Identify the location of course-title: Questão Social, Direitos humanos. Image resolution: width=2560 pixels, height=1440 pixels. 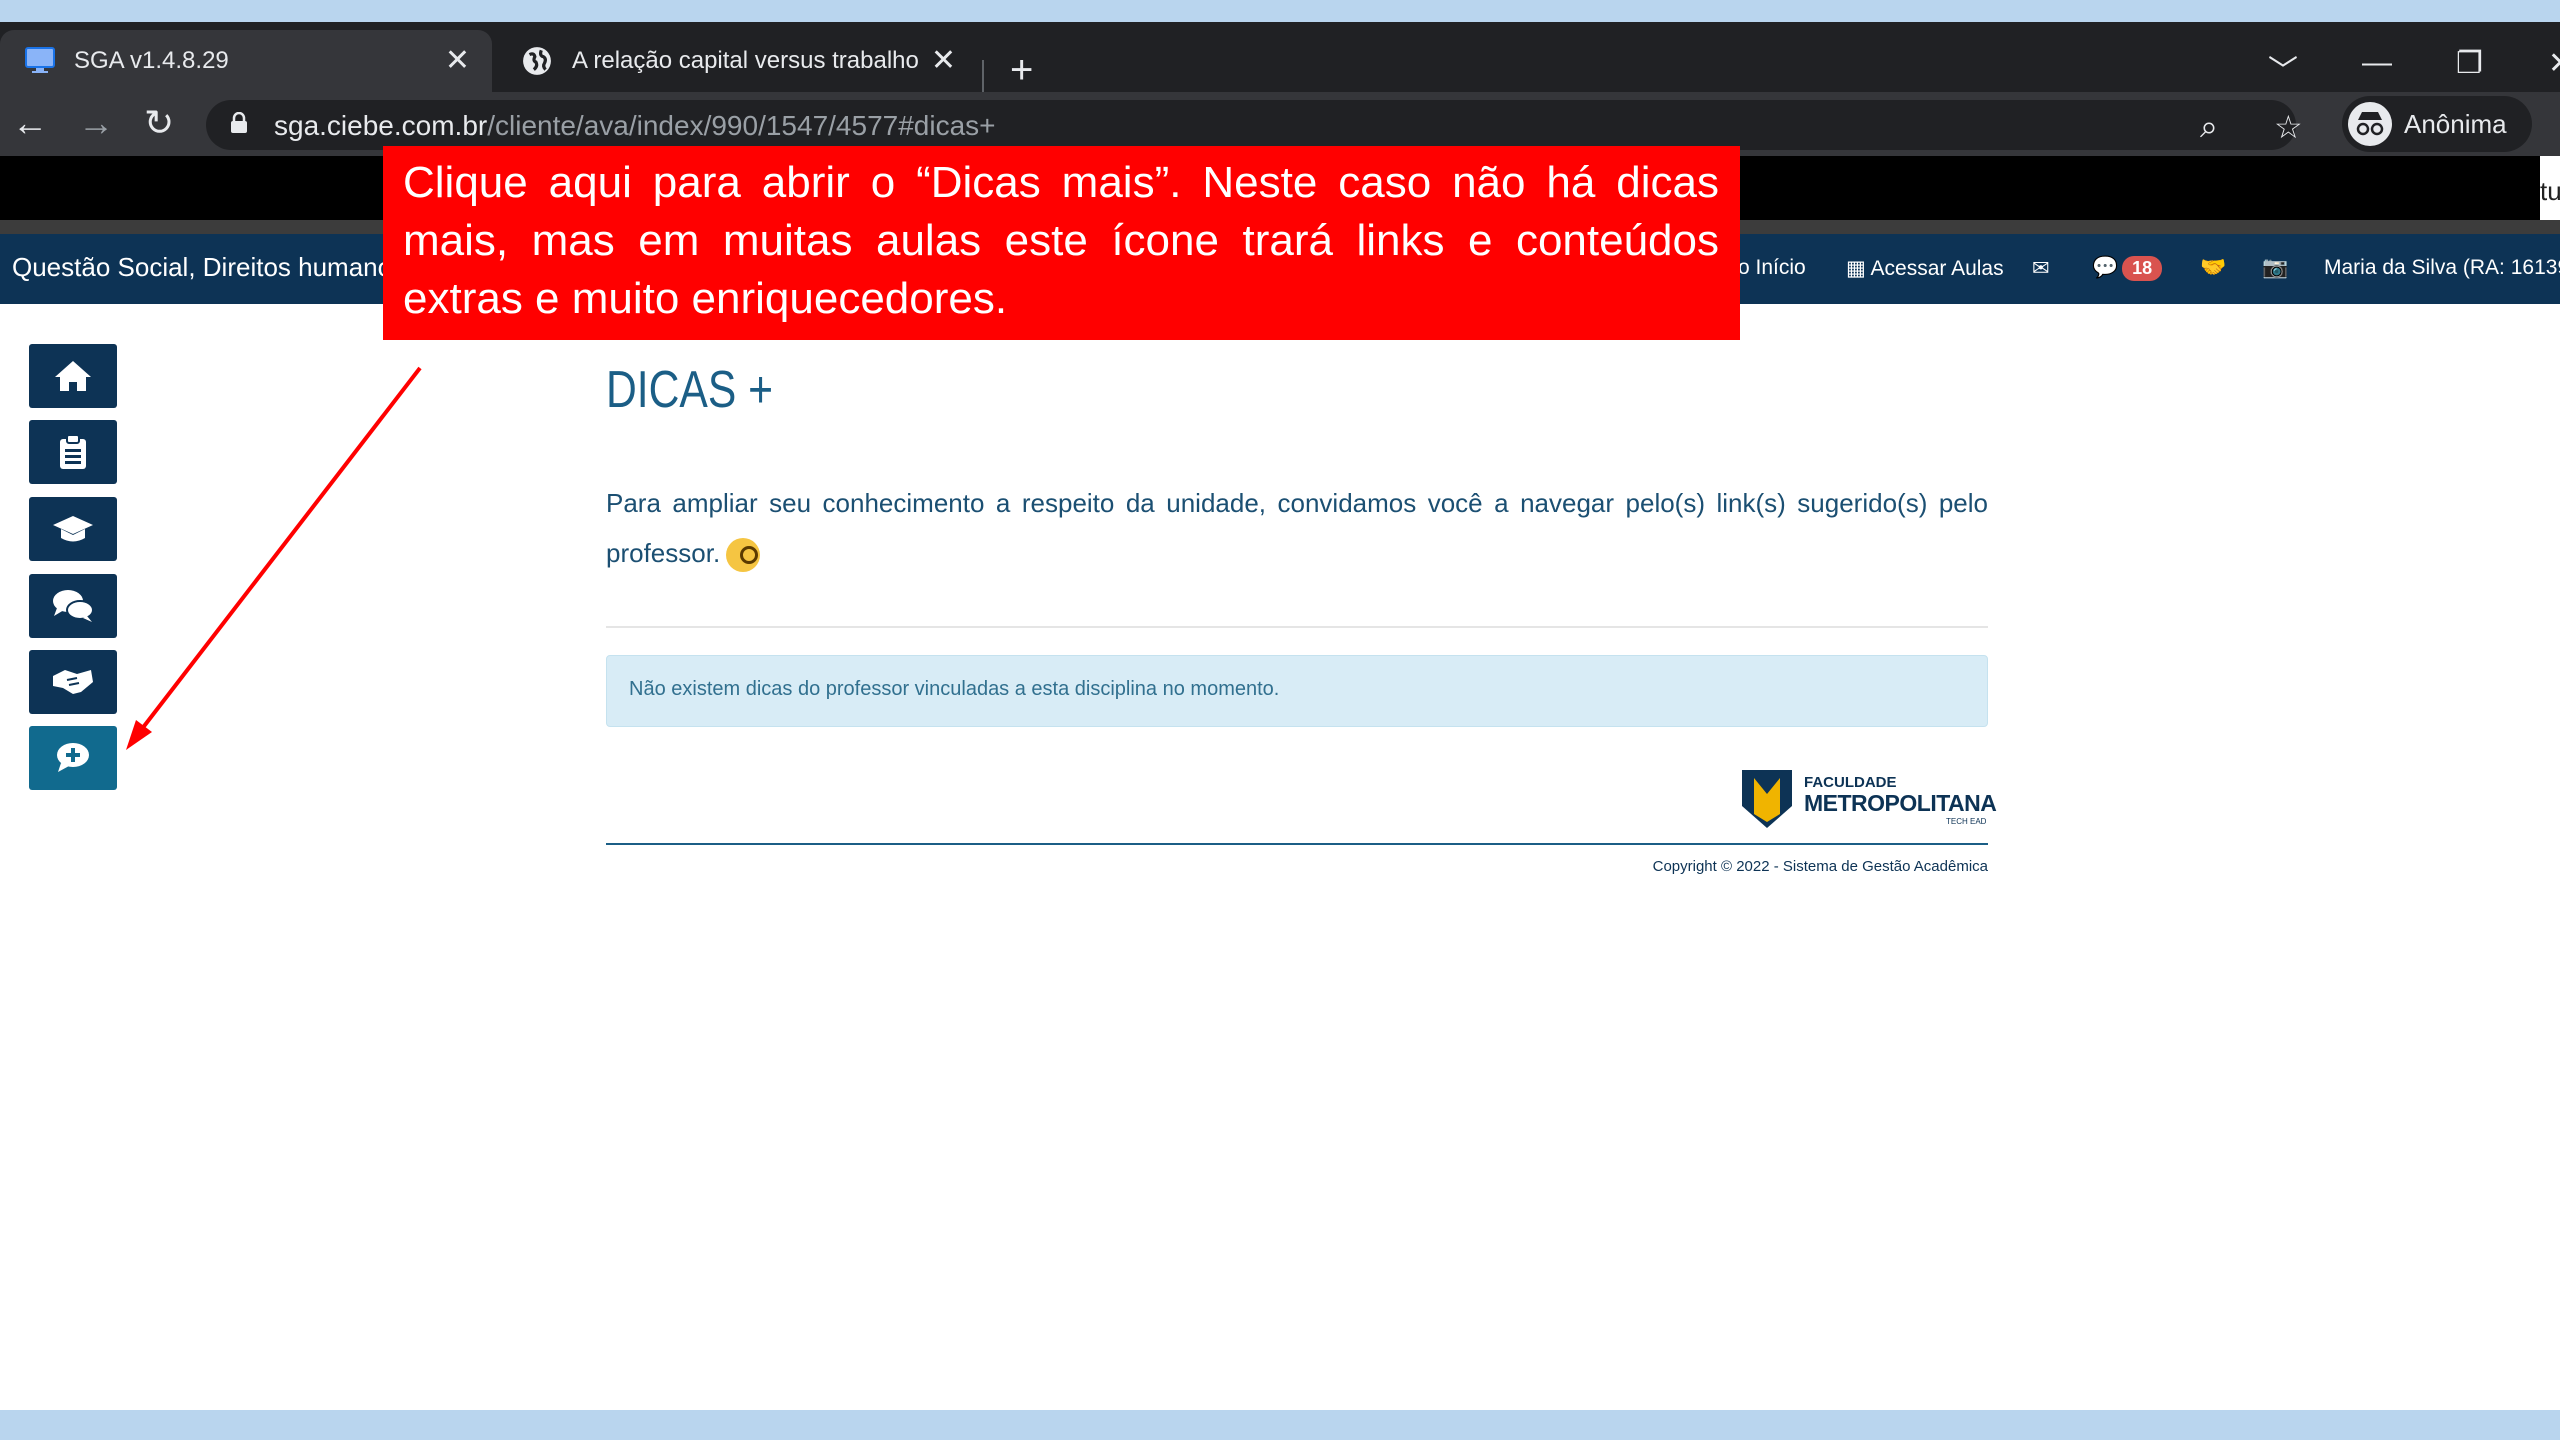
(208, 267).